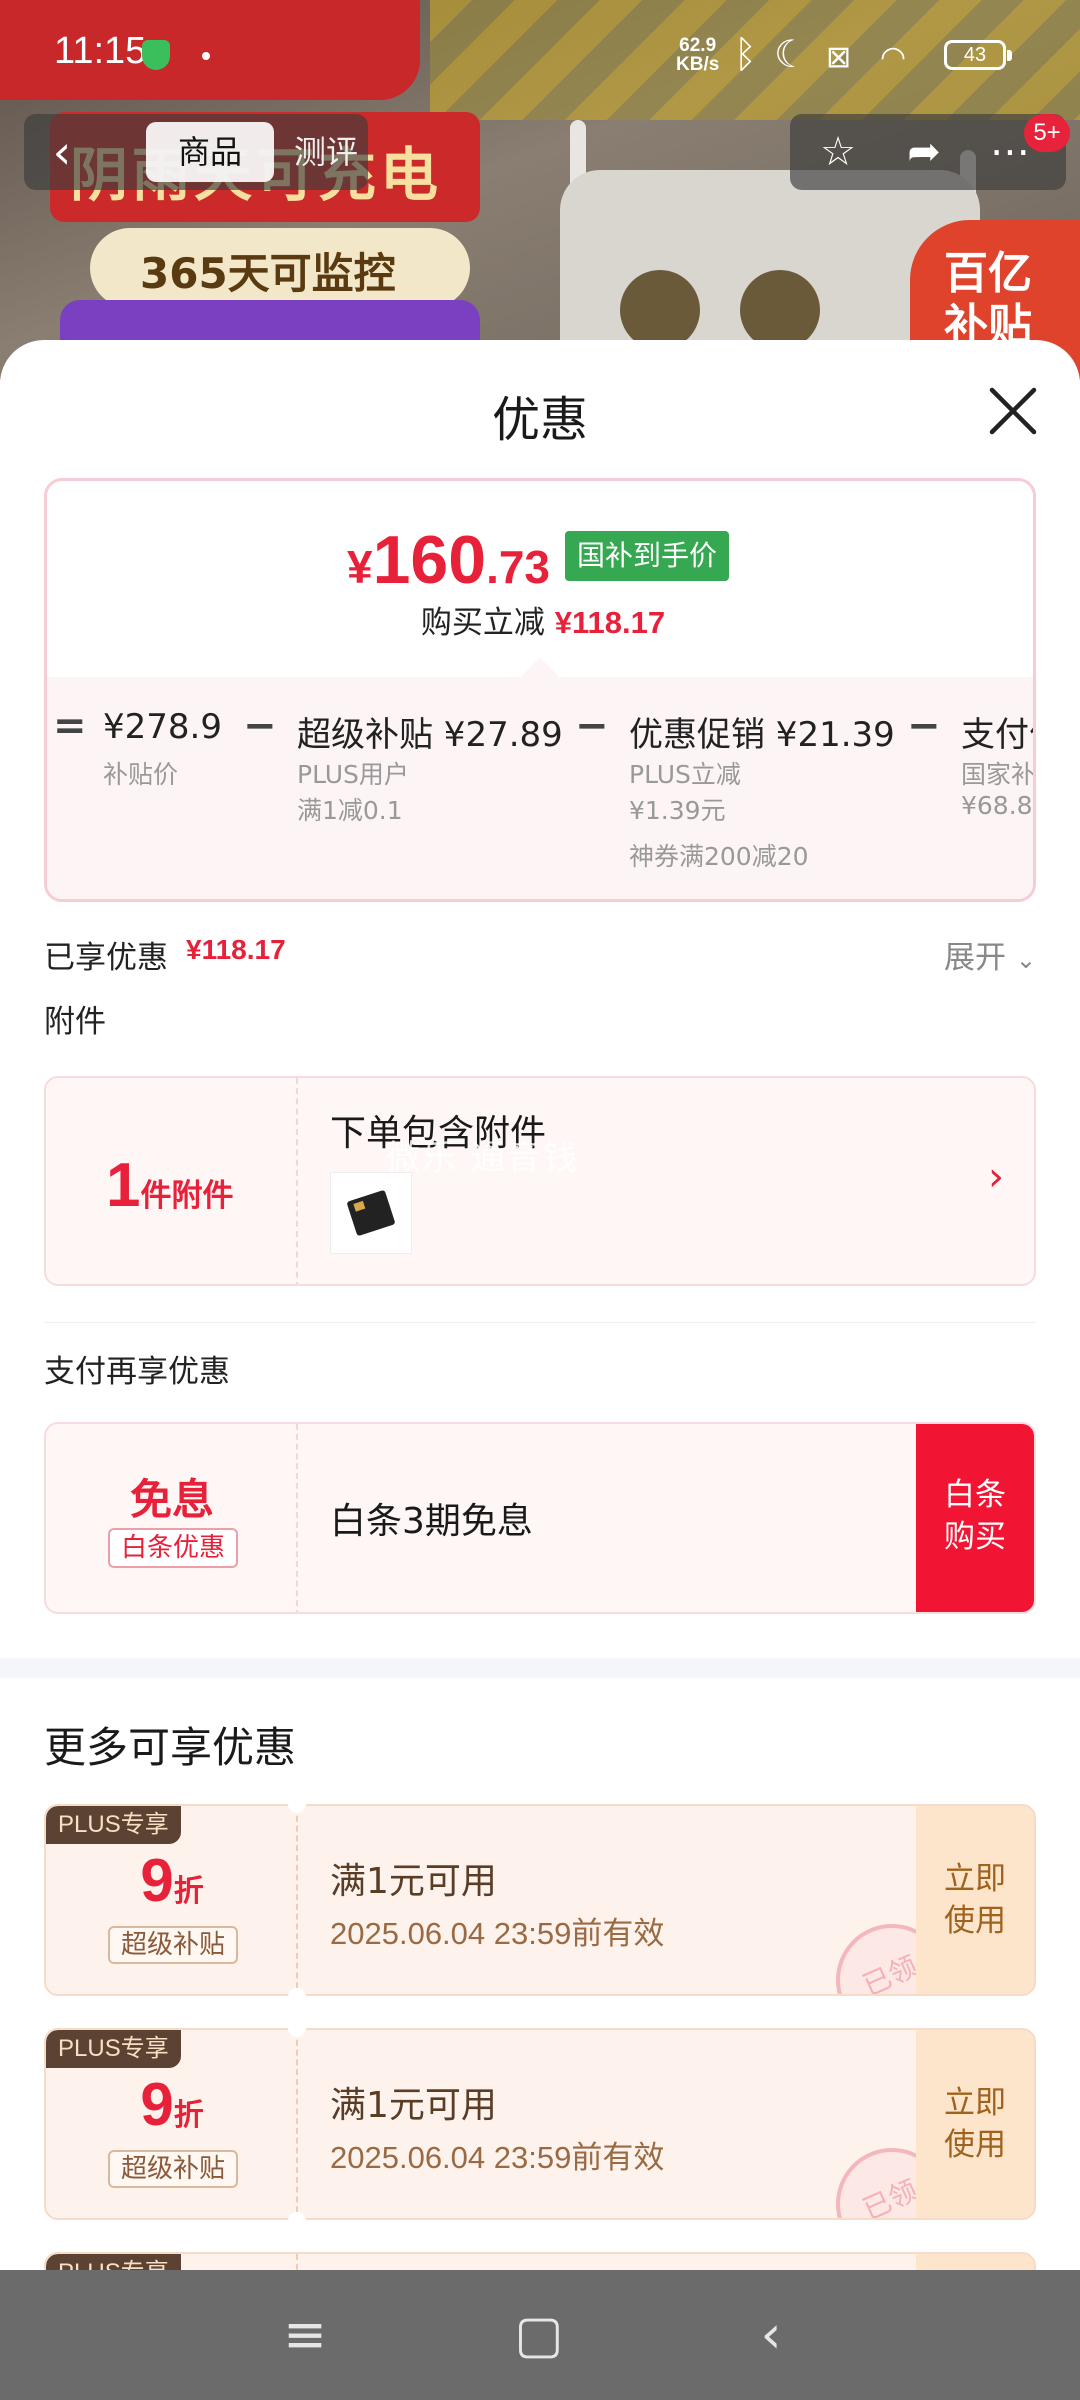  What do you see at coordinates (610, 622) in the screenshot?
I see `instant-discount-amount: ¥118.17` at bounding box center [610, 622].